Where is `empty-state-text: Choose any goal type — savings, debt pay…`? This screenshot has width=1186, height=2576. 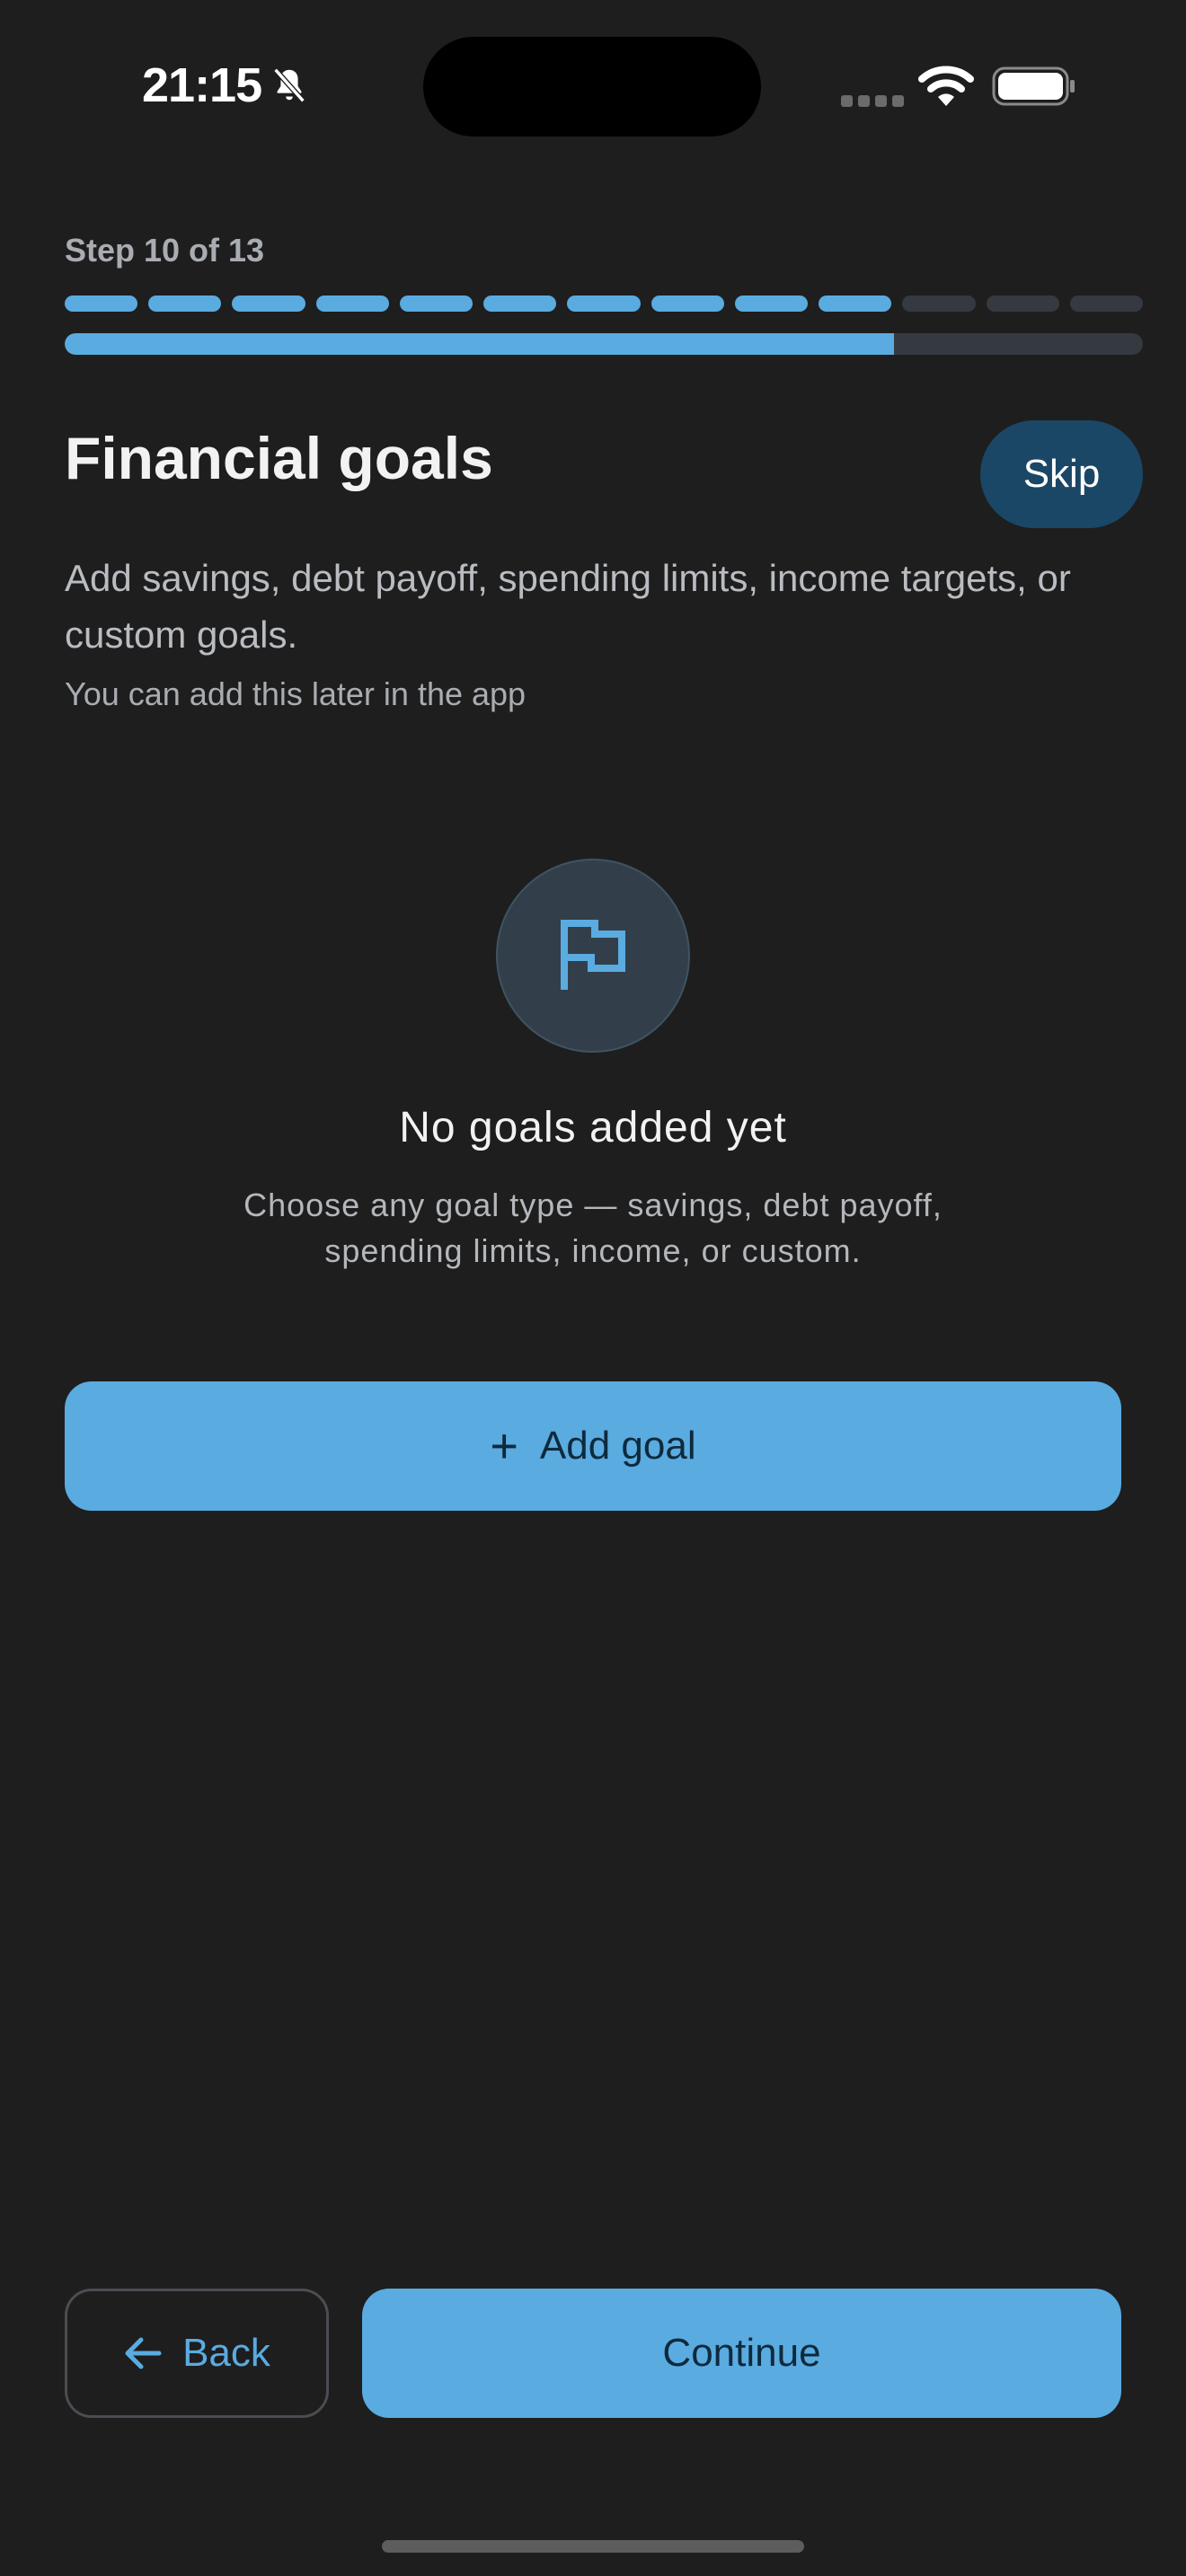 empty-state-text: Choose any goal type — savings, debt pay… is located at coordinates (593, 1228).